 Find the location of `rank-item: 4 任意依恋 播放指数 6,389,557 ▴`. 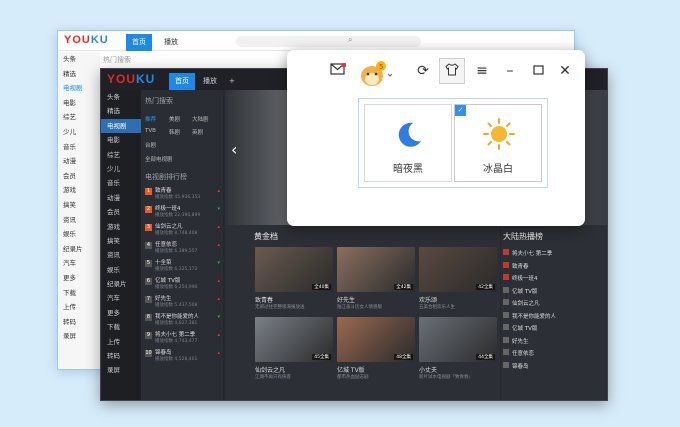

rank-item: 4 任意依恋 播放指数 6,389,557 ▴ is located at coordinates (182, 248).